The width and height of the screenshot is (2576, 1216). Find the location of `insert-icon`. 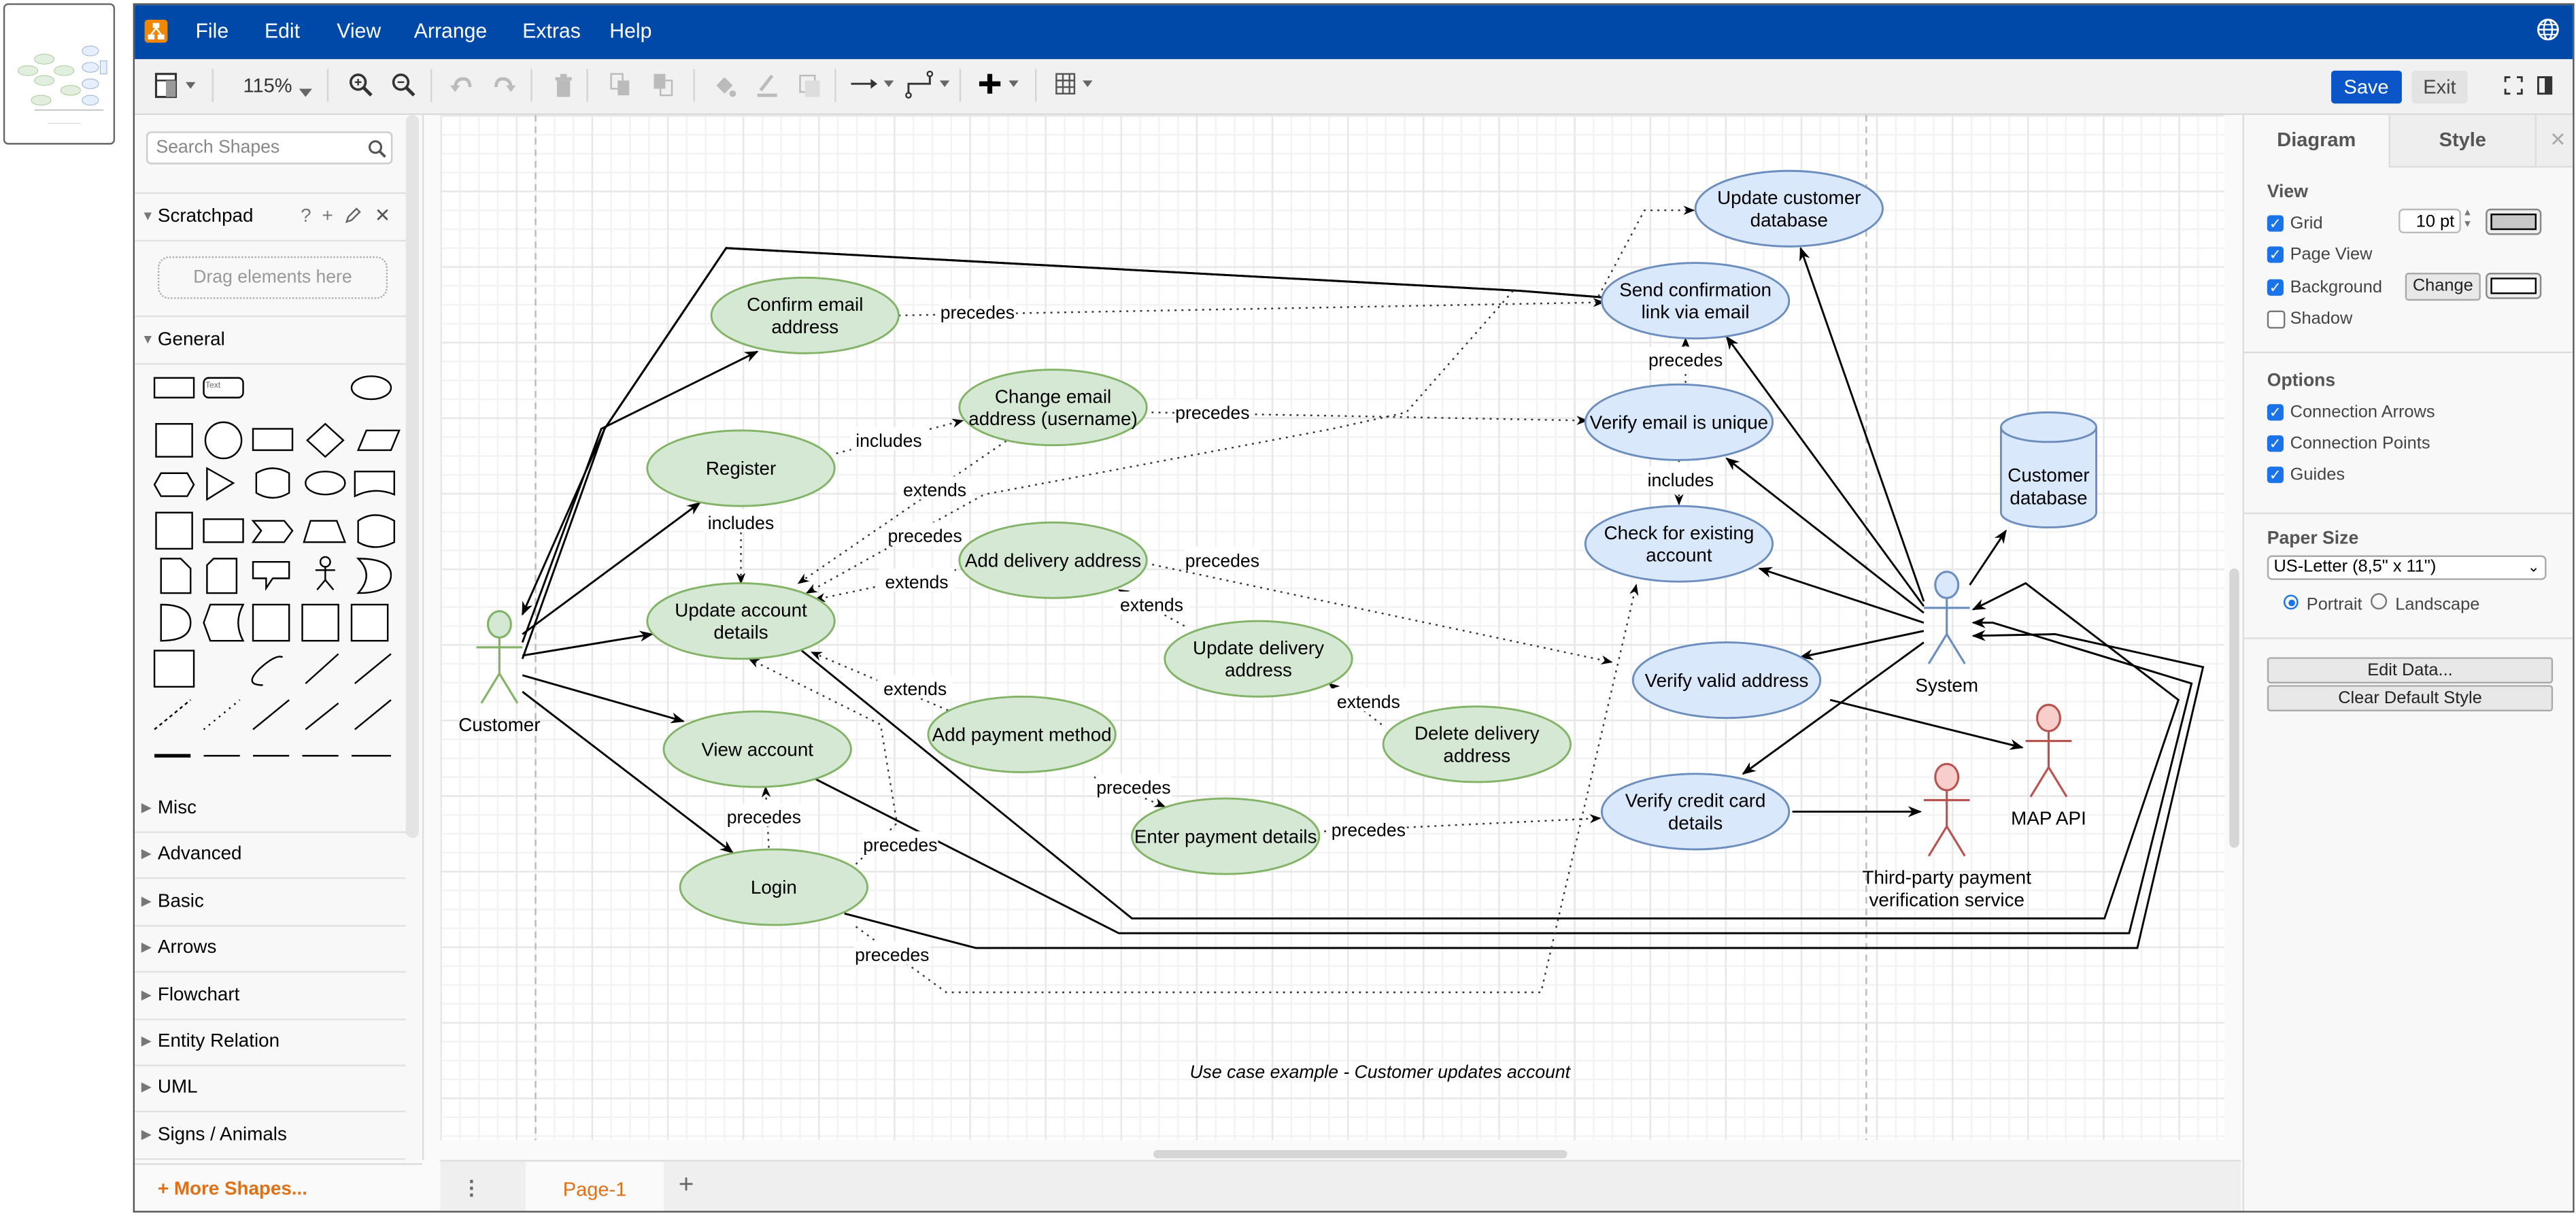

insert-icon is located at coordinates (1002, 86).